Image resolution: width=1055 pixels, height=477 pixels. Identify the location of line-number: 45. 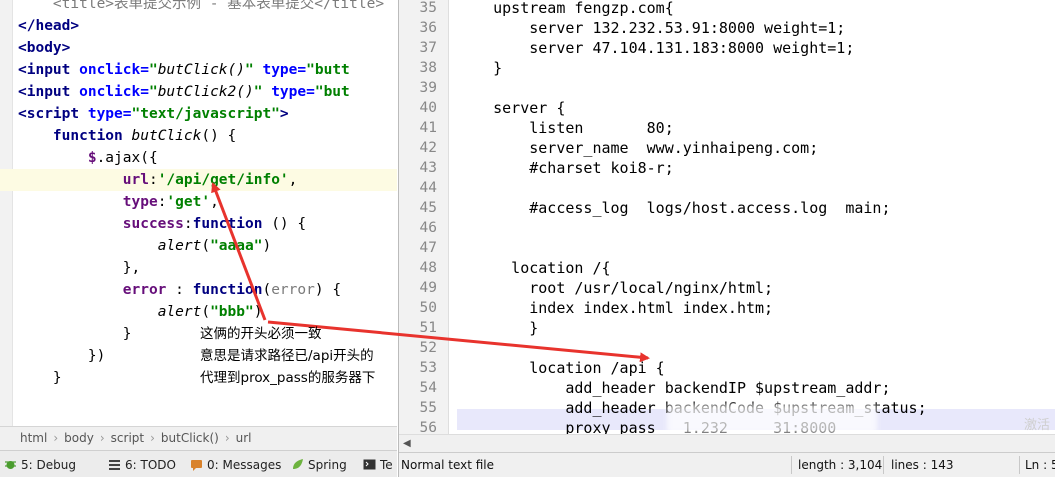
(428, 208).